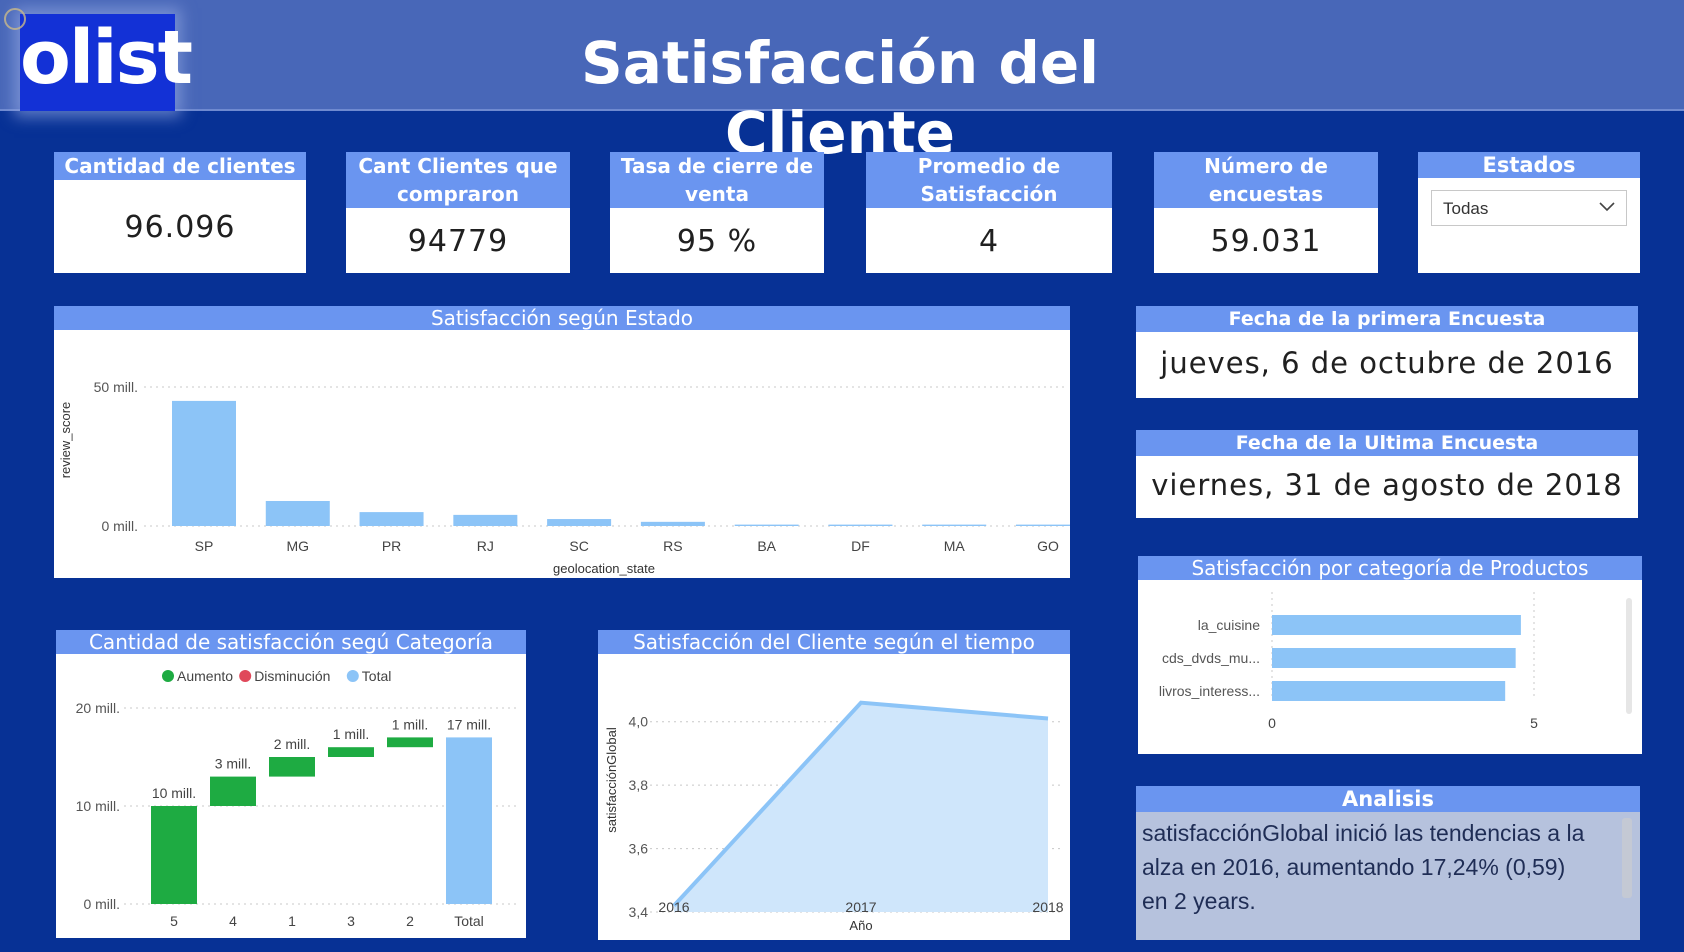 Image resolution: width=1684 pixels, height=952 pixels. Describe the element at coordinates (1387, 363) in the screenshot. I see `fecha-primera-value: jueves, 6 de octubre de 2016` at that location.